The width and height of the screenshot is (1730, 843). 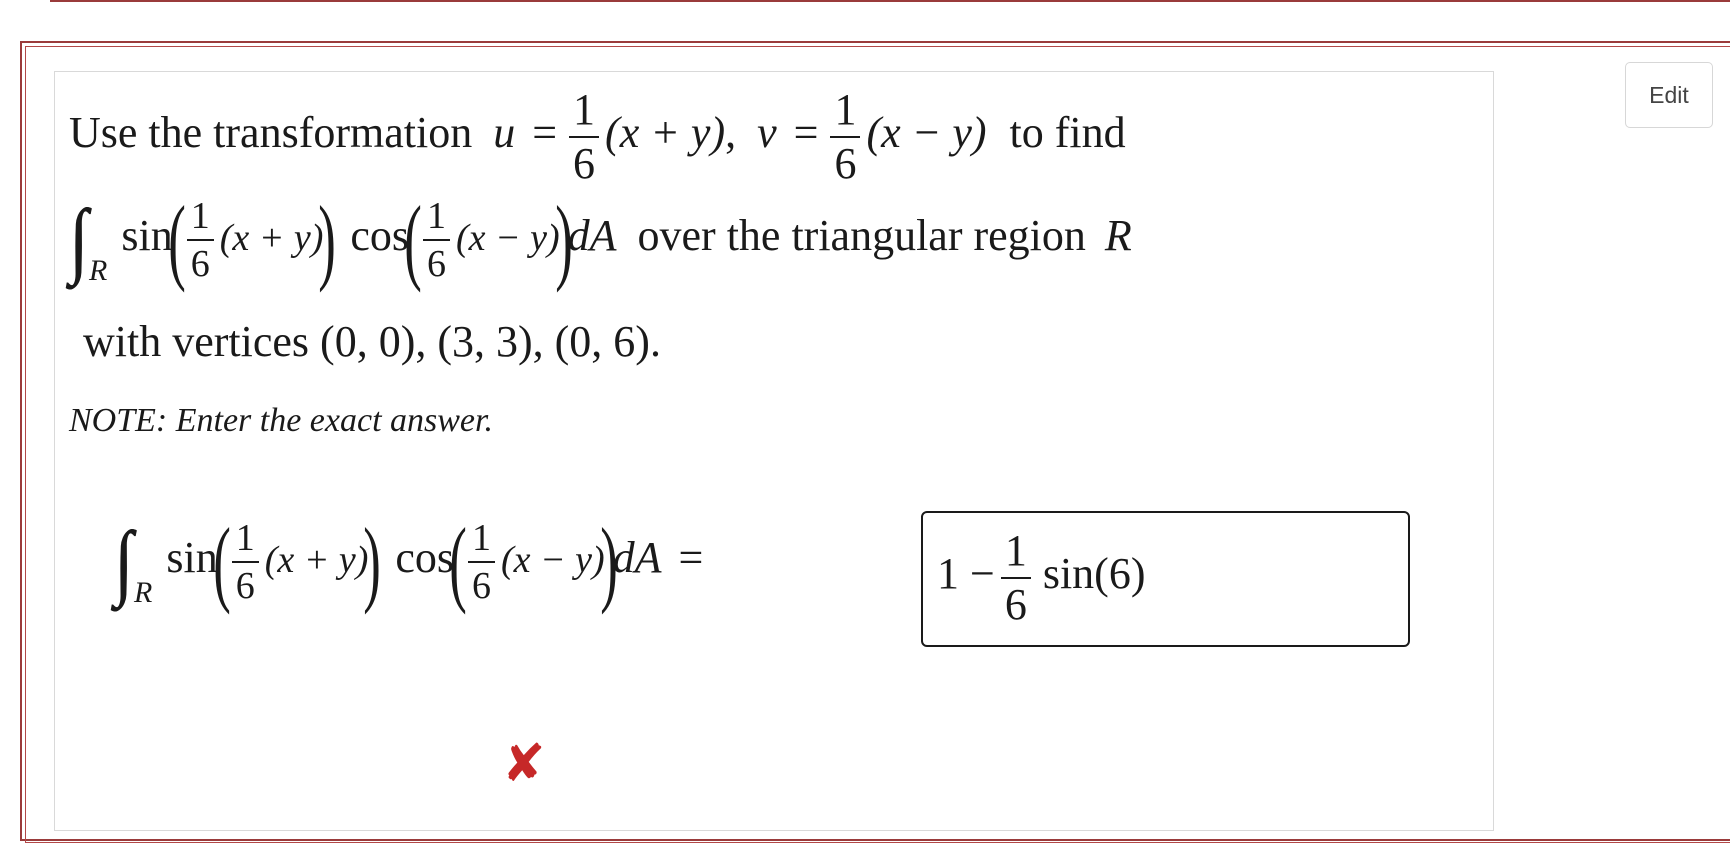 I want to click on to-find-text: to find, so click(x=1067, y=133).